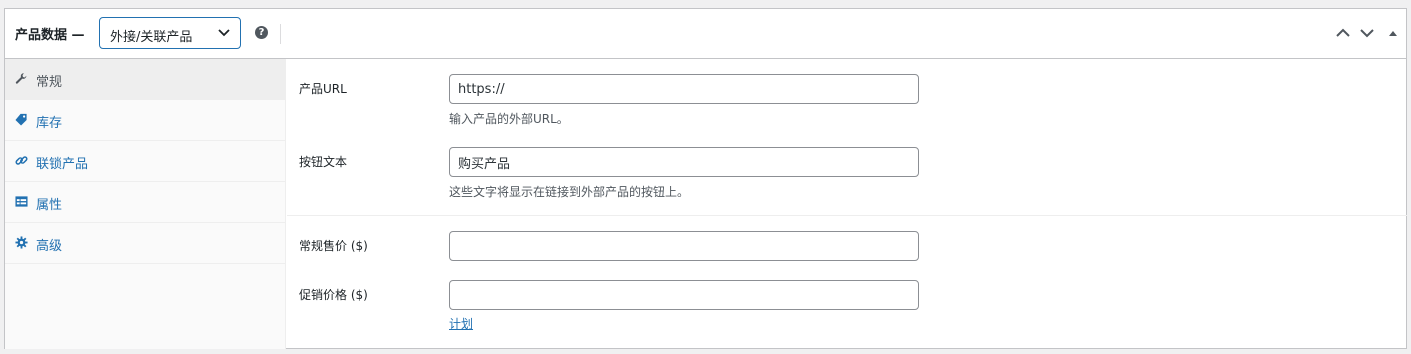 This screenshot has height=354, width=1411. Describe the element at coordinates (224, 33) in the screenshot. I see `chevron-down-icon` at that location.